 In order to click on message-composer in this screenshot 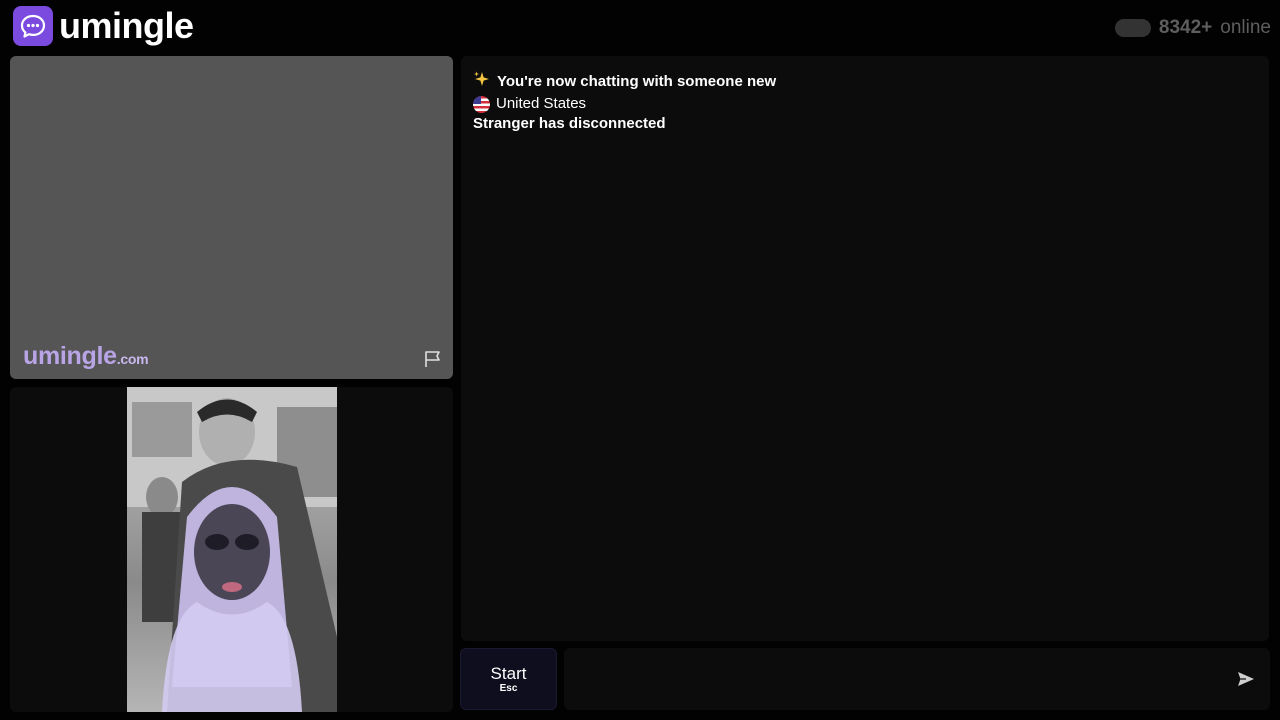, I will do `click(917, 679)`.